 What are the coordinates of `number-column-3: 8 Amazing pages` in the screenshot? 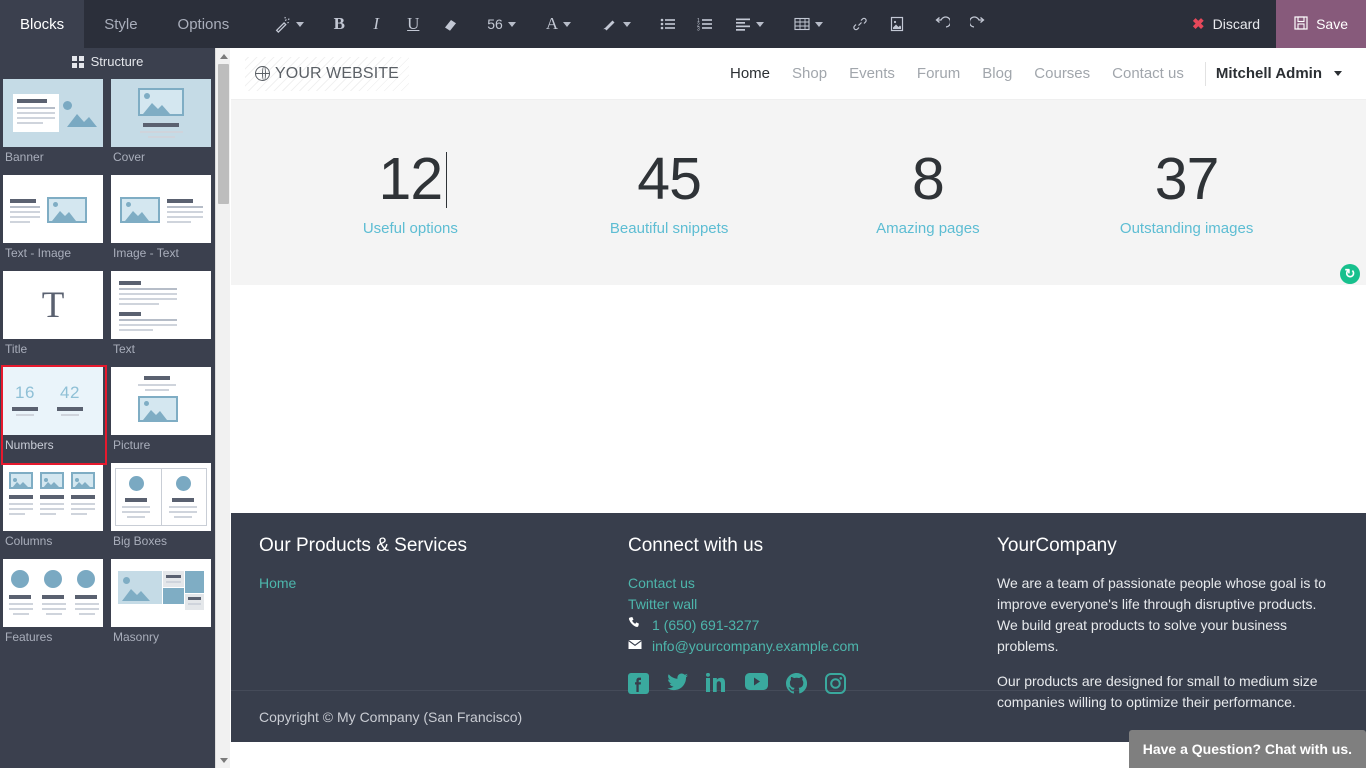 It's located at (928, 192).